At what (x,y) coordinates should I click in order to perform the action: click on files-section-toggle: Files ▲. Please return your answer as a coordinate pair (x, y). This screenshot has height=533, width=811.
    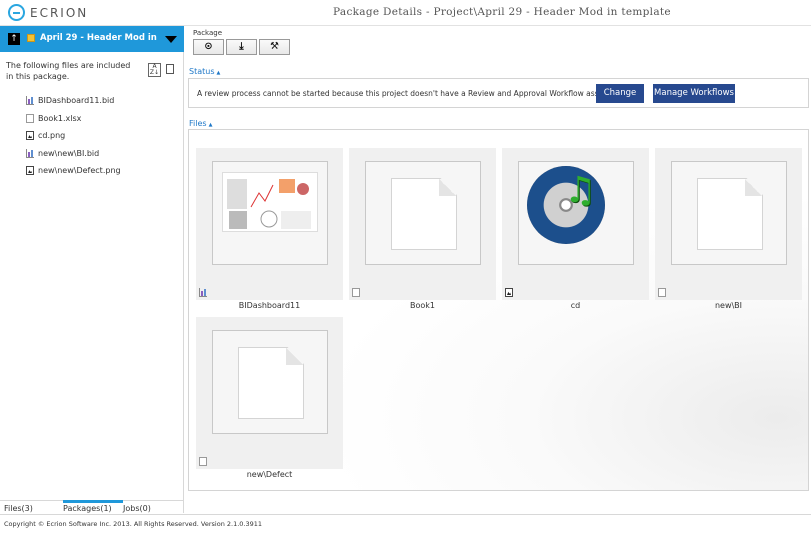
    Looking at the image, I should click on (200, 123).